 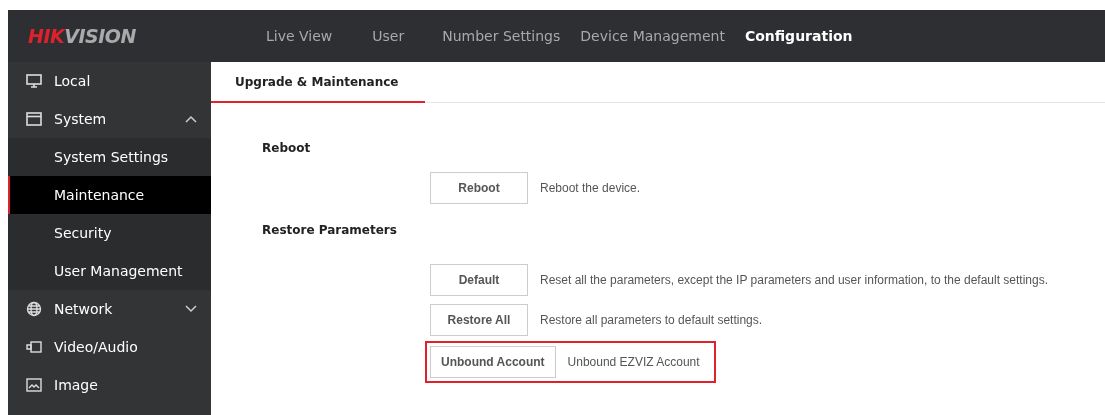 What do you see at coordinates (633, 362) in the screenshot?
I see `description: Unbound EZVIZ Account` at bounding box center [633, 362].